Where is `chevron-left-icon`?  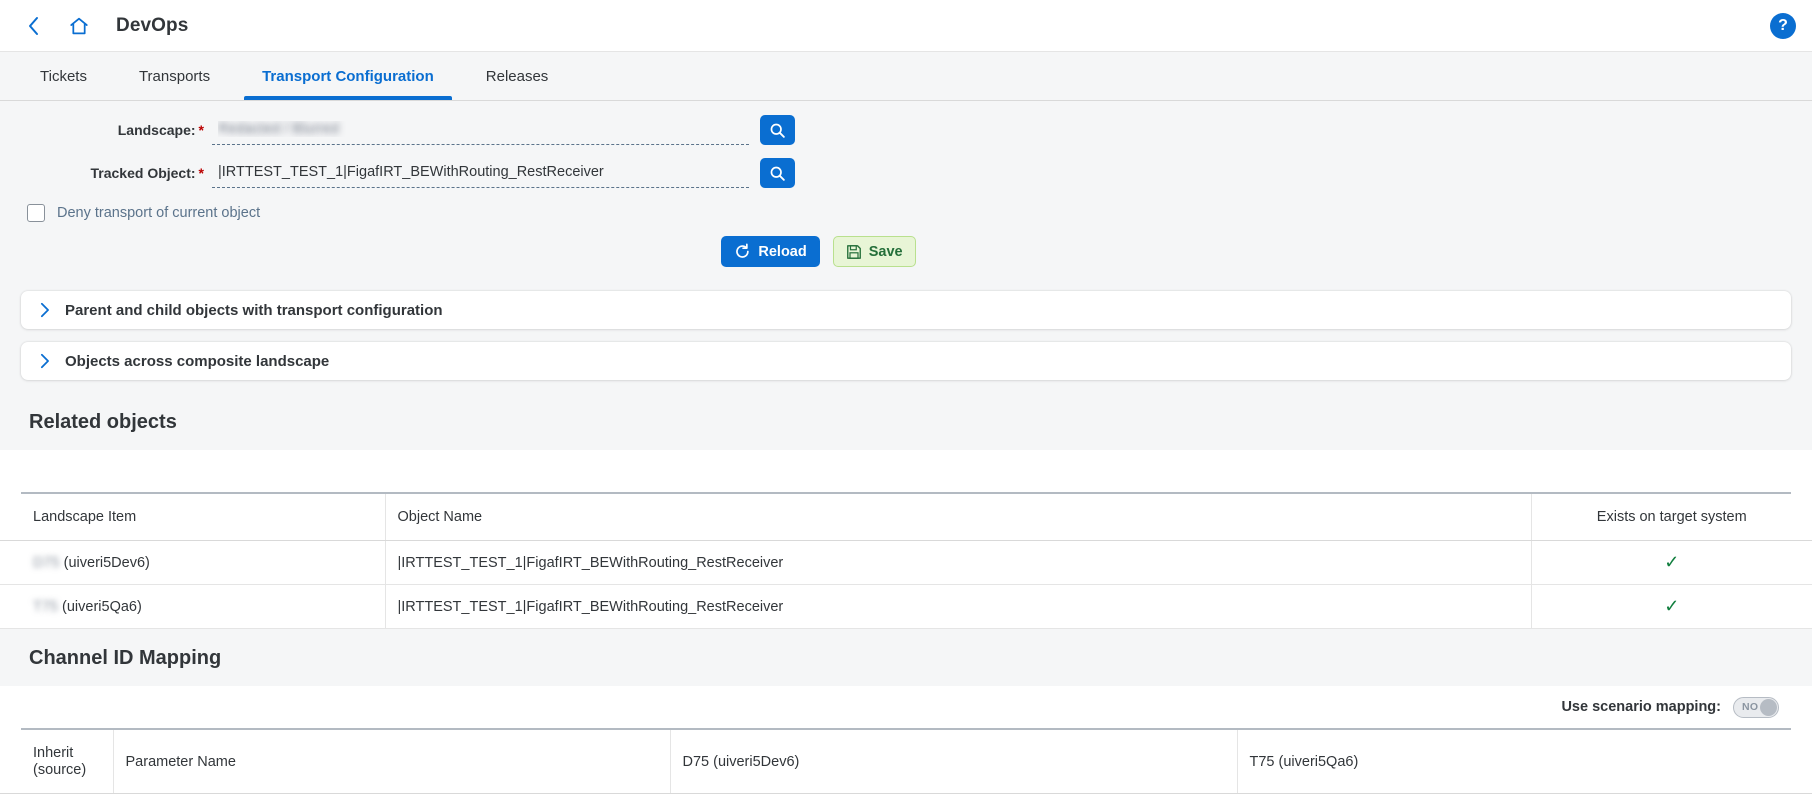 chevron-left-icon is located at coordinates (33, 25).